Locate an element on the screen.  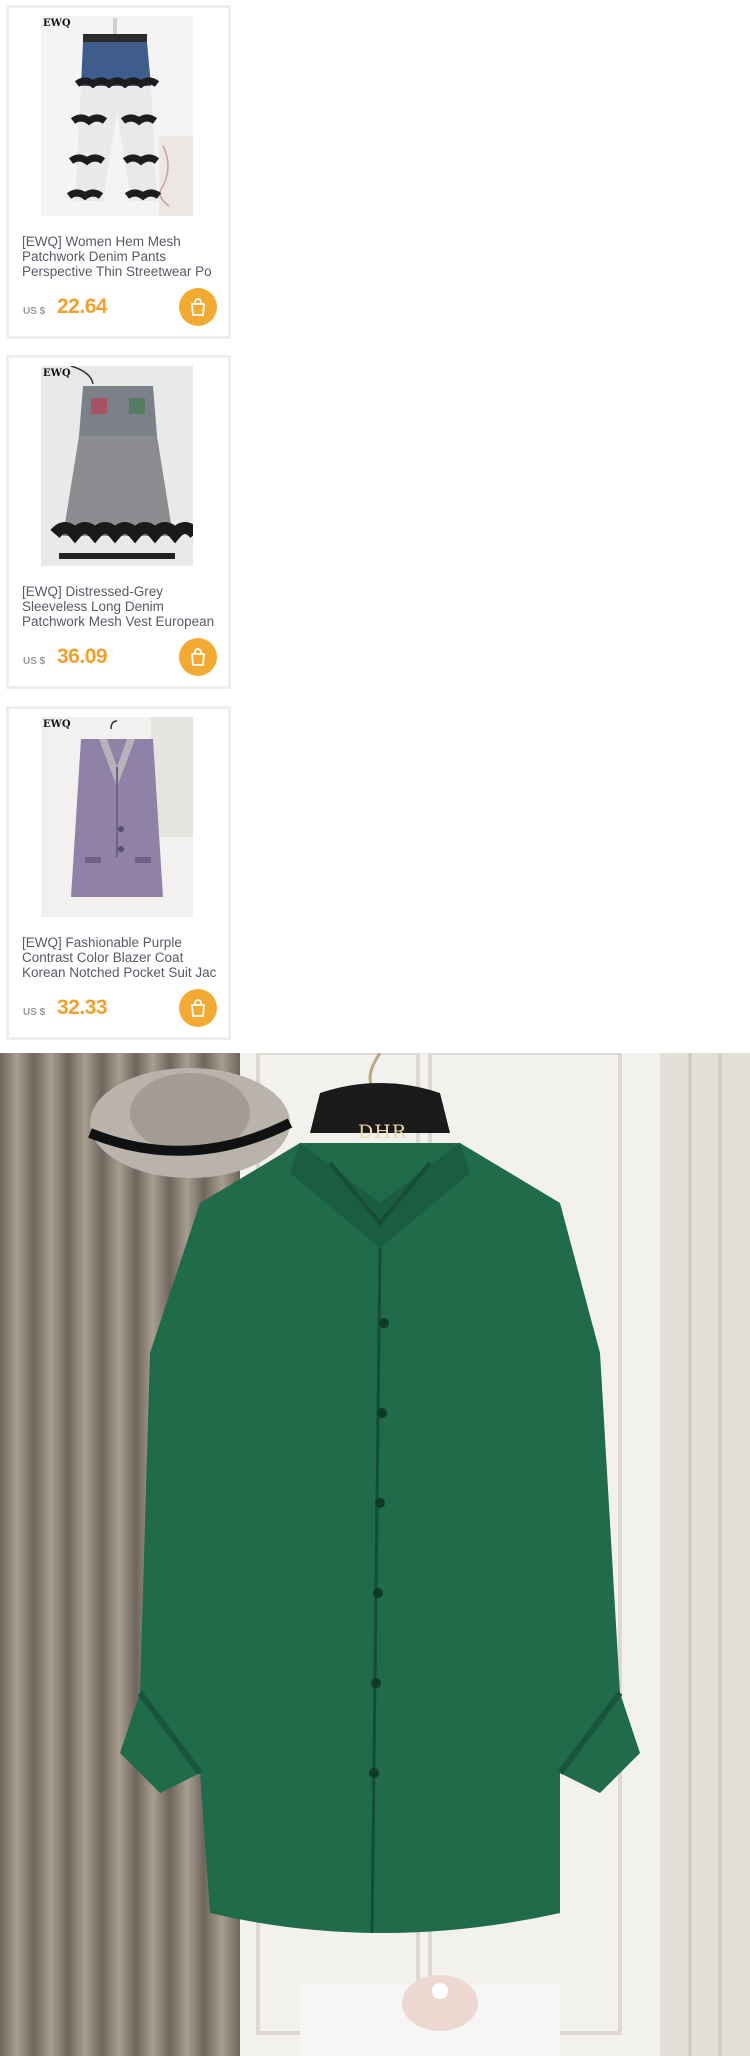
price-currency-3: US $ is located at coordinates (34, 1012).